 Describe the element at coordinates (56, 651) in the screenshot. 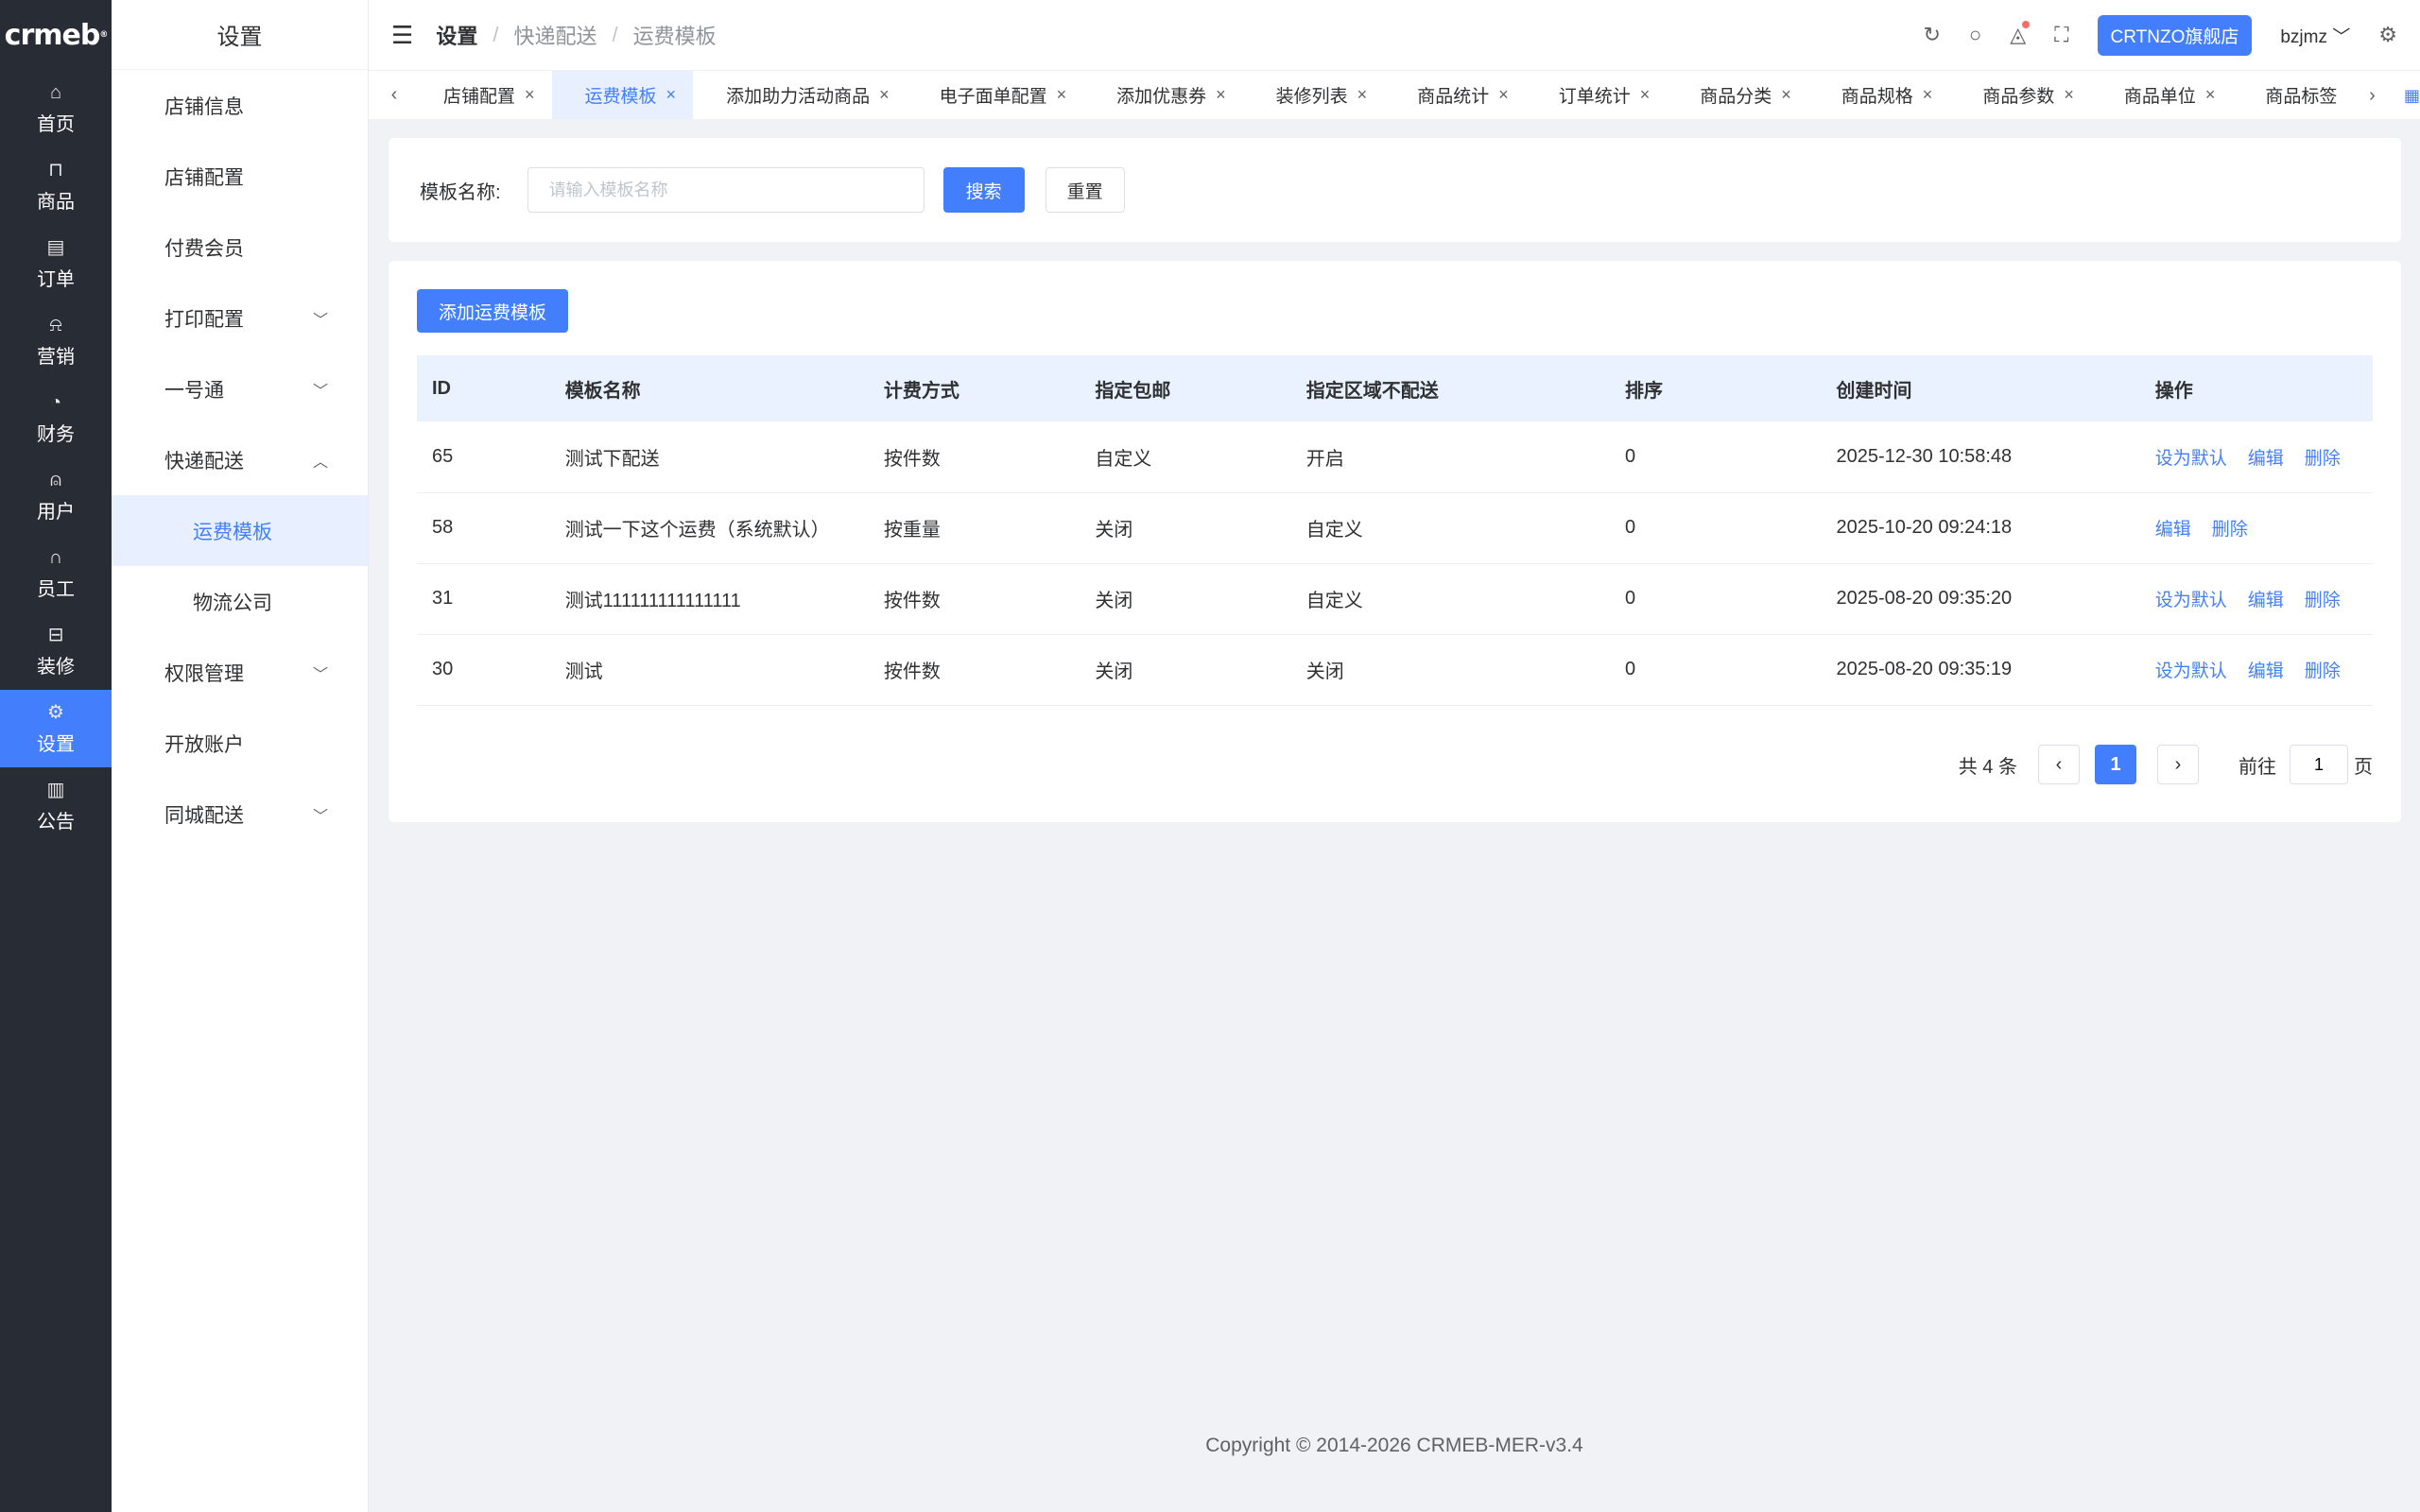

I see `rail-item-decorate: ⊟ 装修` at that location.